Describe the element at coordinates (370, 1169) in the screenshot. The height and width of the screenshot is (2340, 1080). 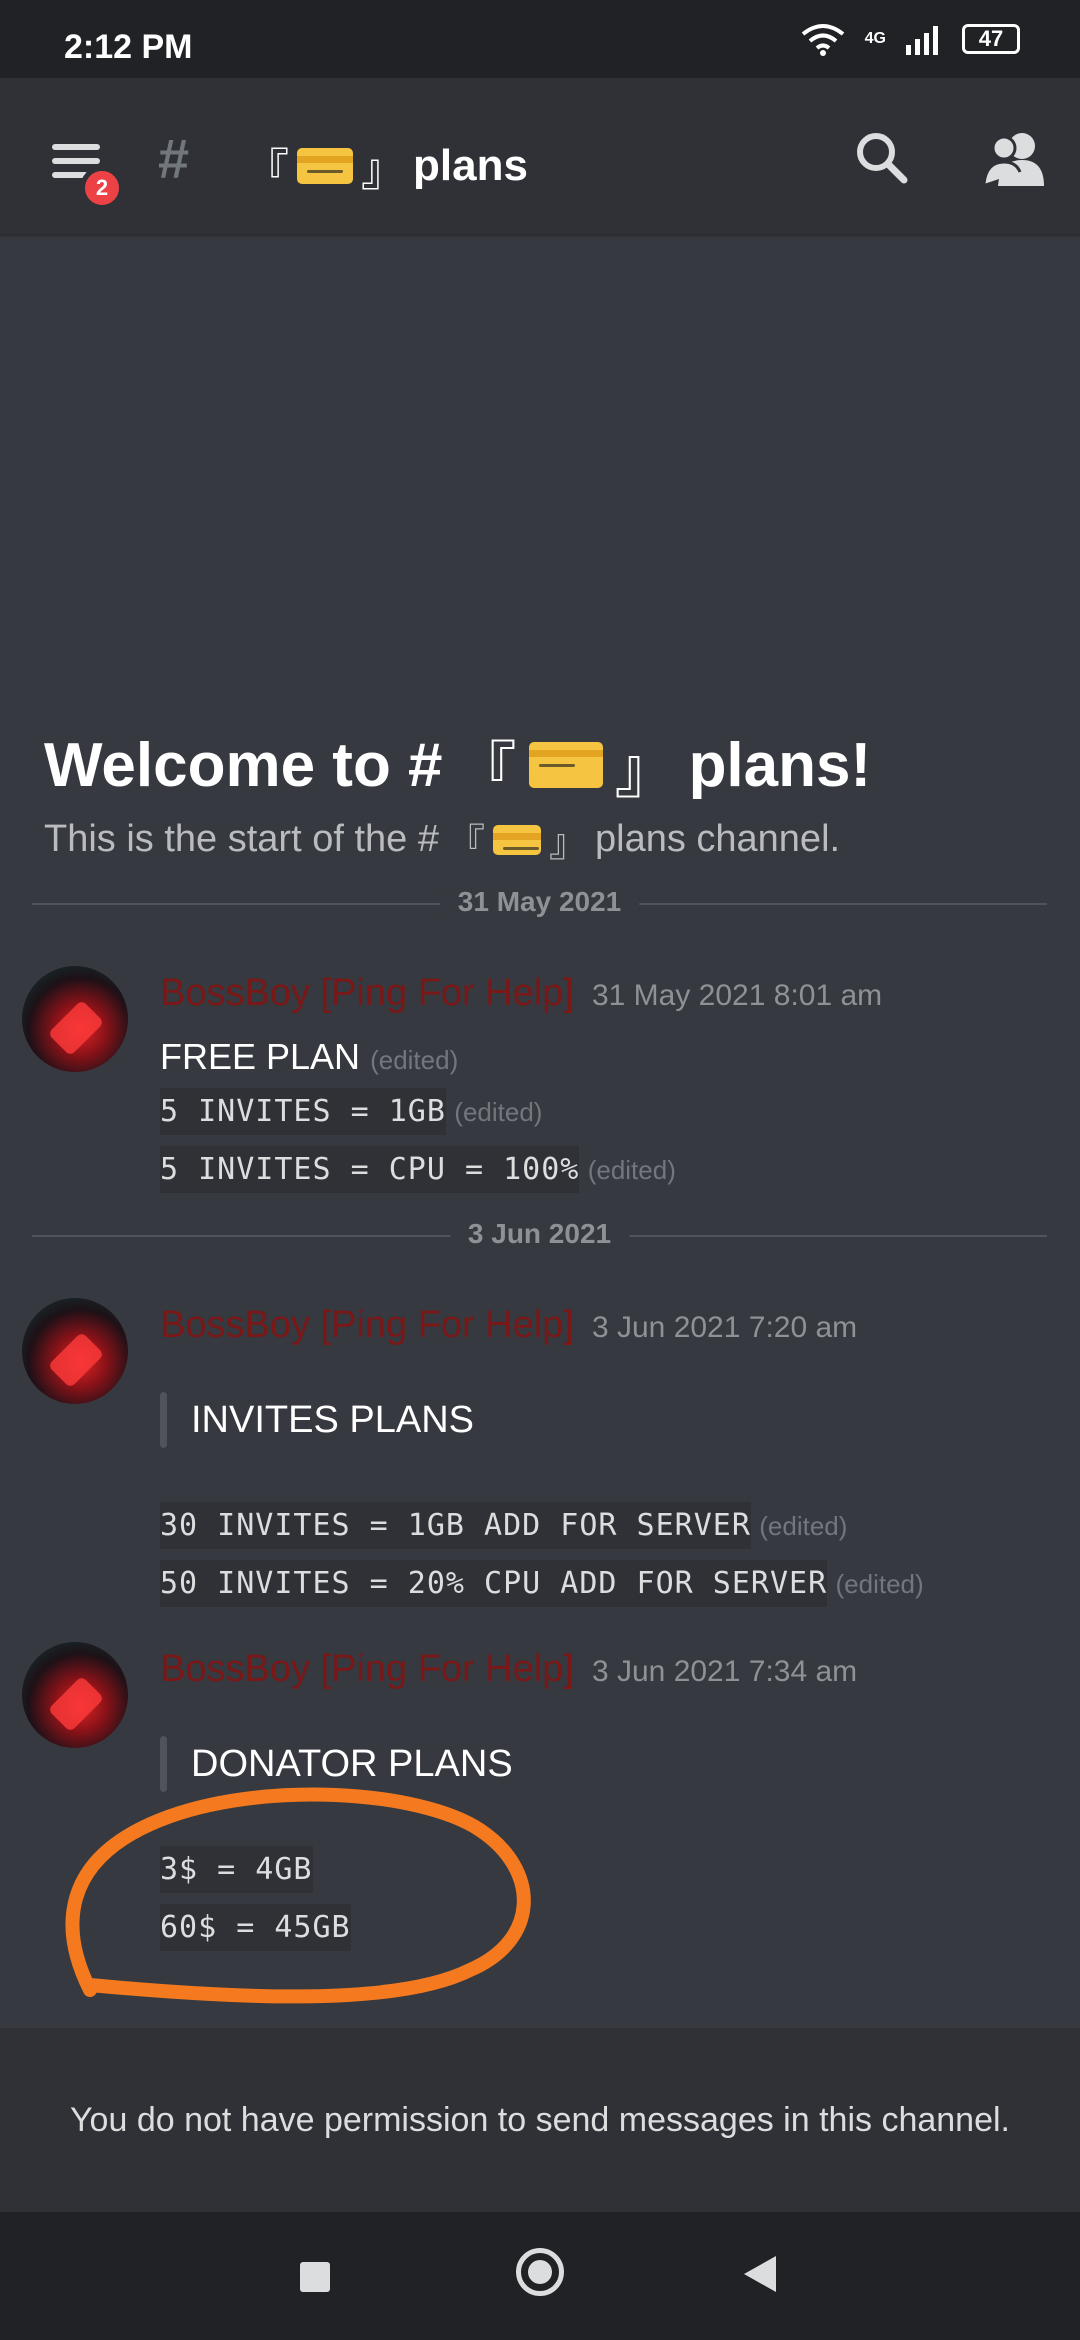
I see `inline-code: 5 INVITES = CPU = 100%` at that location.